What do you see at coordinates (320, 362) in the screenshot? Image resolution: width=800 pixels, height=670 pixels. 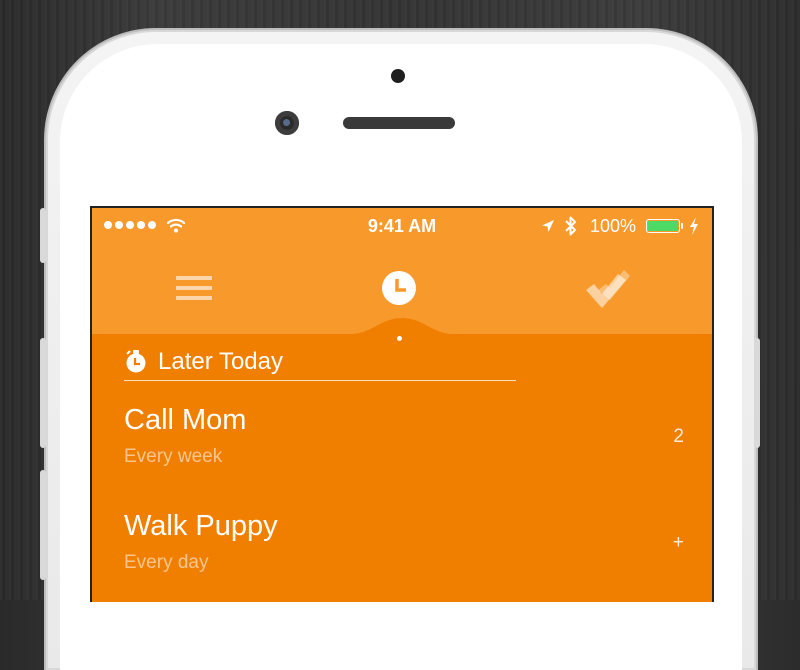 I see `section-later-today: Later Today` at bounding box center [320, 362].